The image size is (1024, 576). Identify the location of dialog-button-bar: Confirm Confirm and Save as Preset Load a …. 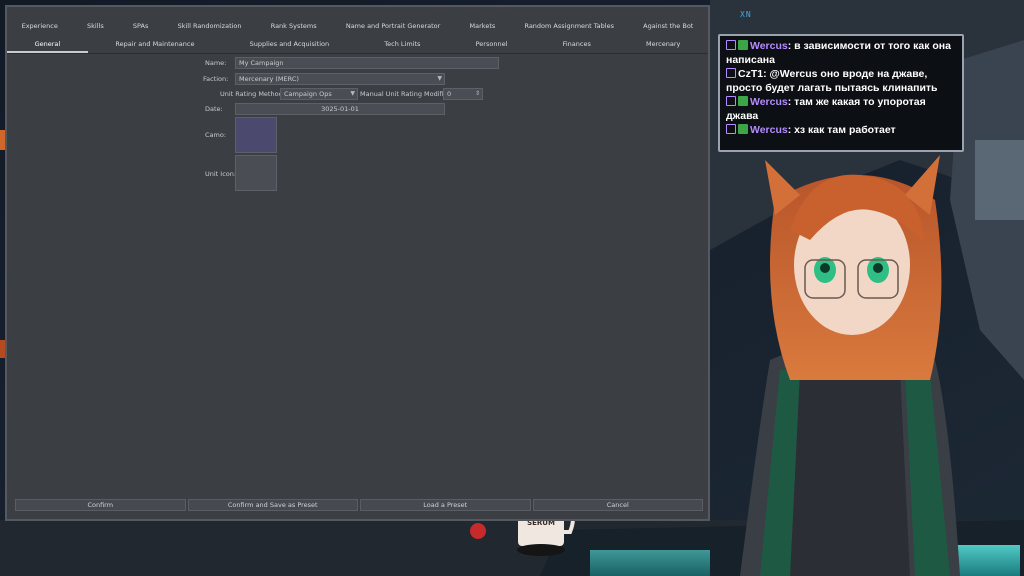
(359, 505).